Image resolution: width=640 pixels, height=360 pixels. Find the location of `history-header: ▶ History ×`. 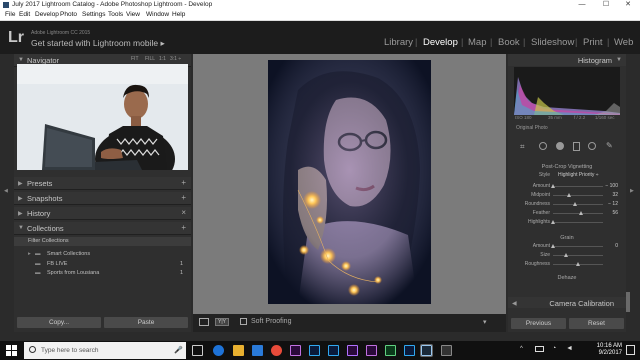

history-header: ▶ History × is located at coordinates (102, 213).